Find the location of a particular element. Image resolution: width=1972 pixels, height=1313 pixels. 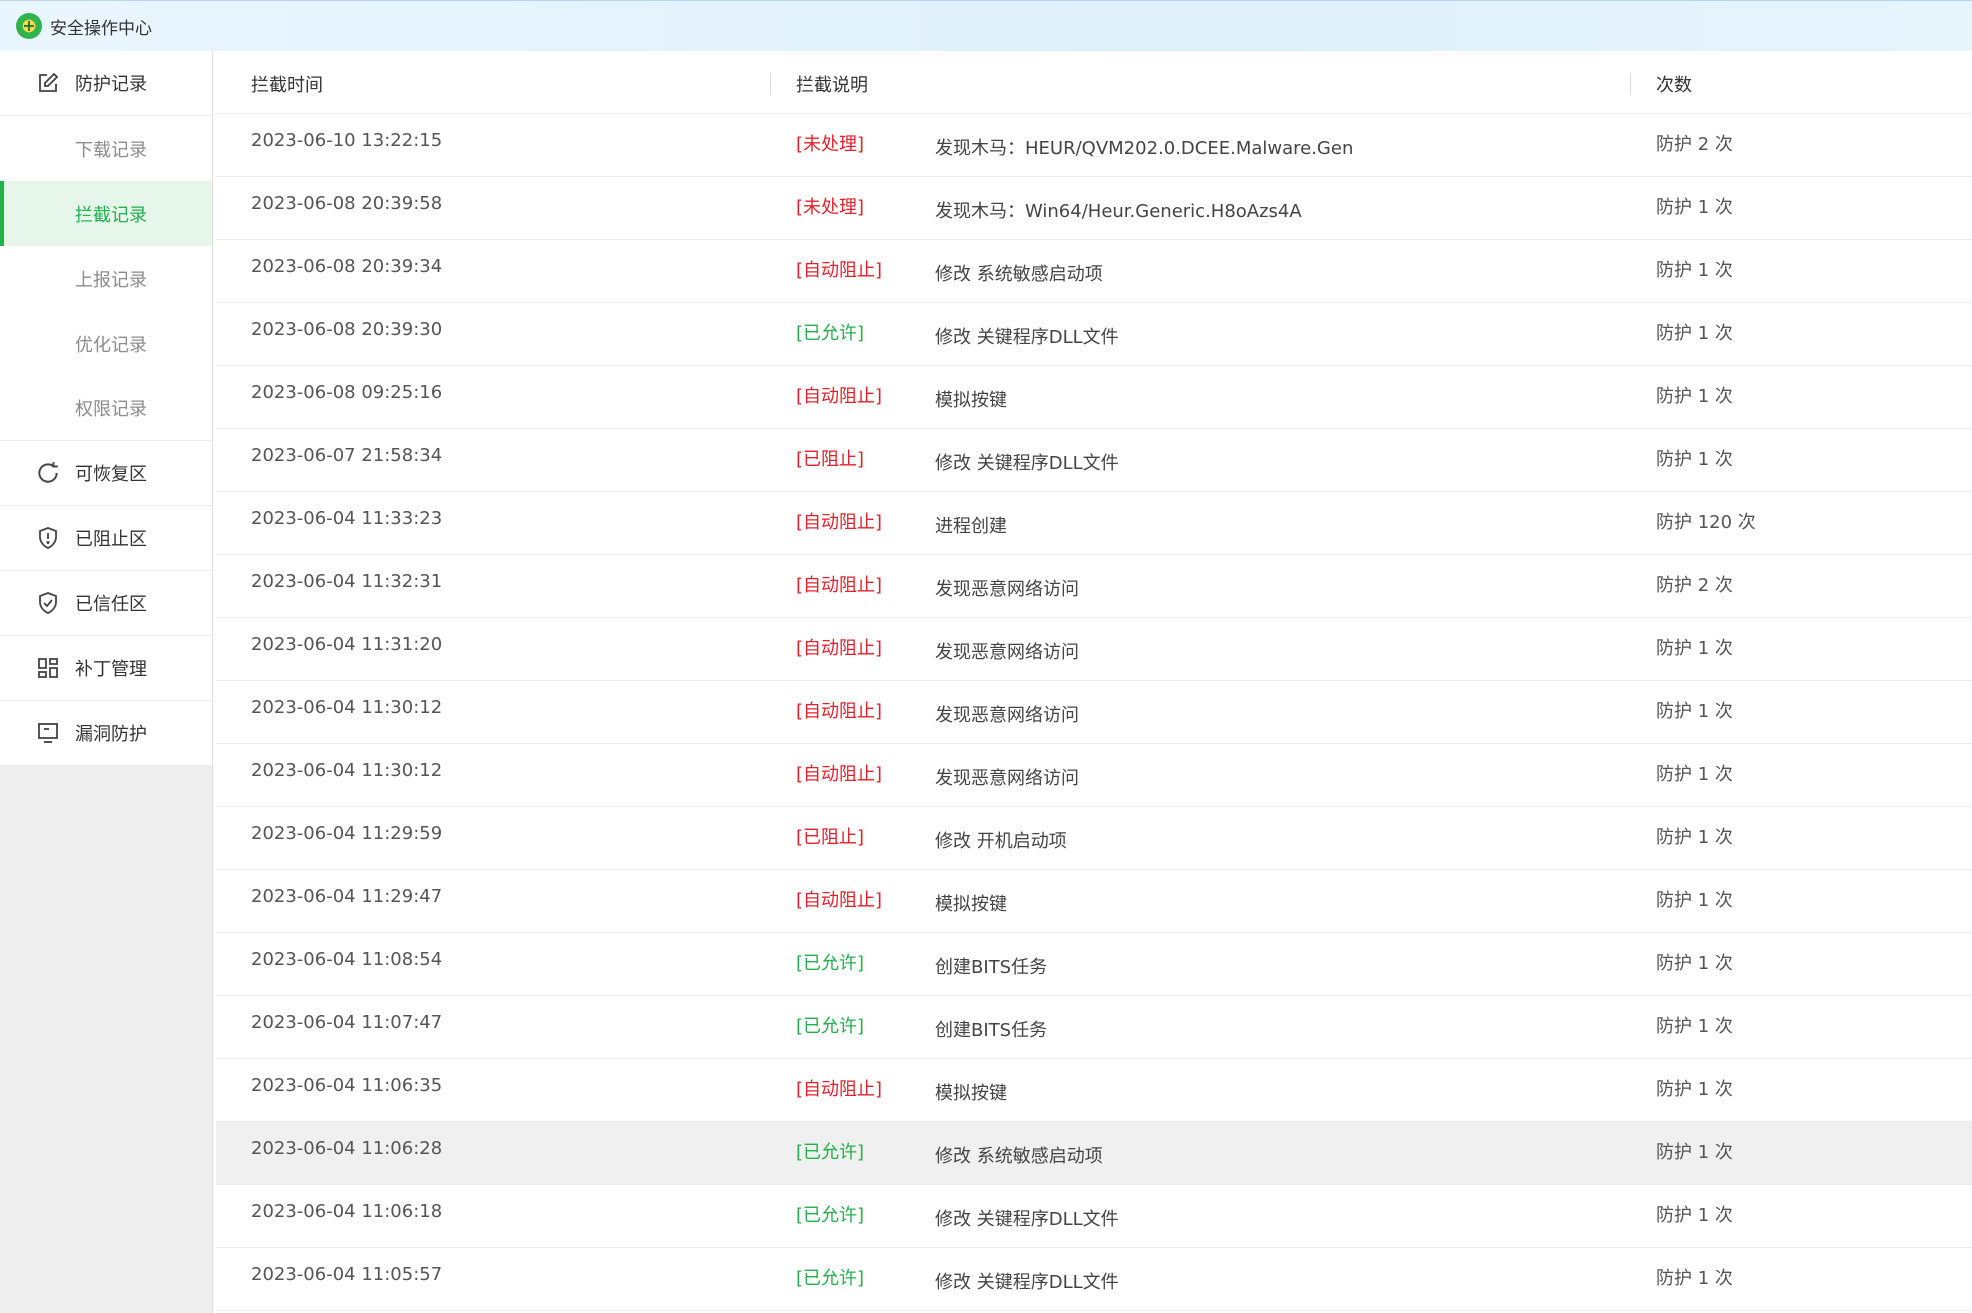

sidebar-item-9: 补丁管理 is located at coordinates (106, 668).